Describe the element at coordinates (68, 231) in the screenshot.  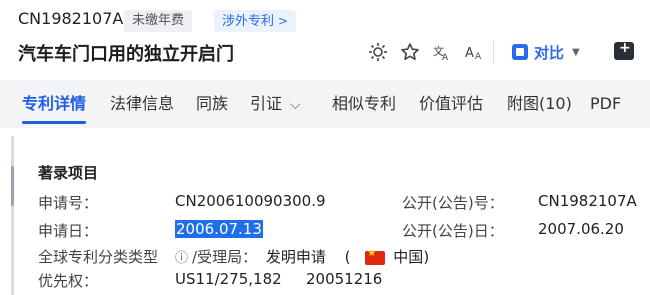
I see `application-date-label: 申请日：` at that location.